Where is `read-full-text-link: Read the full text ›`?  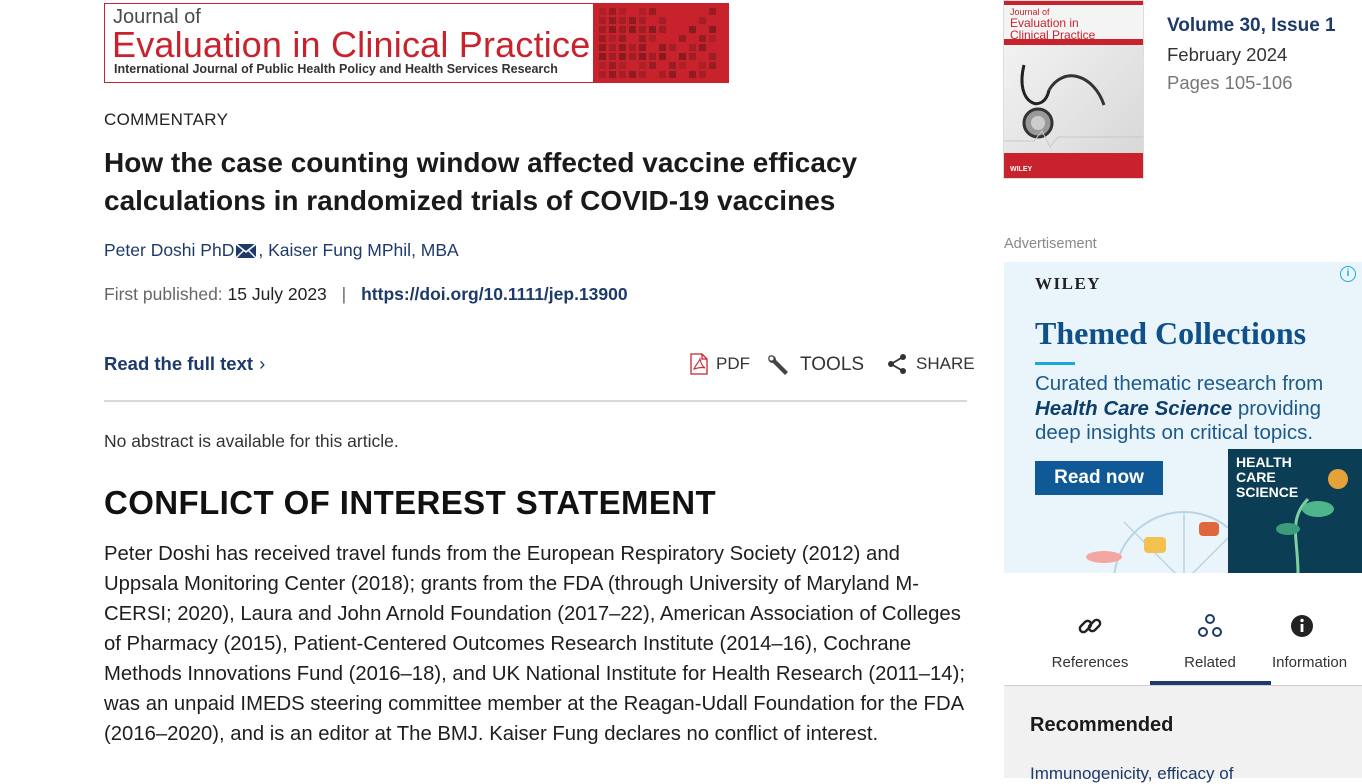
read-full-text-link: Read the full text › is located at coordinates (184, 364).